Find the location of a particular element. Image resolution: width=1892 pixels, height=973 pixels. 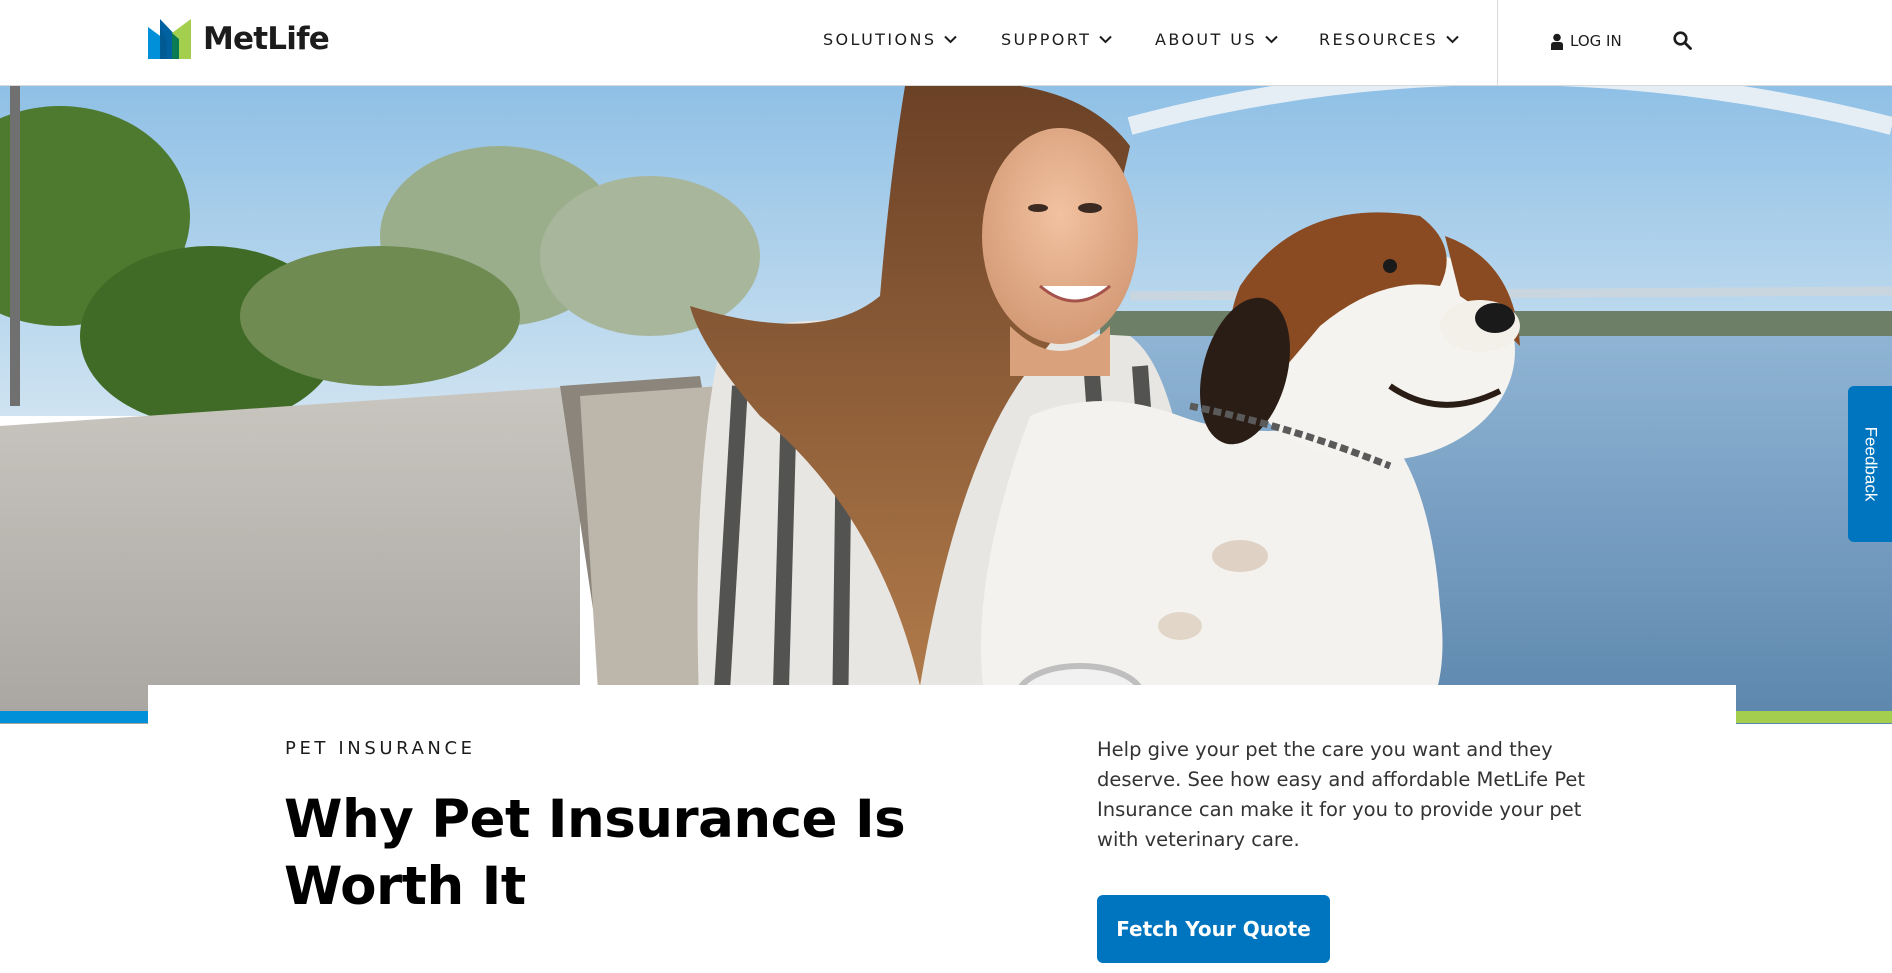

login-link: LOG IN is located at coordinates (1586, 41).